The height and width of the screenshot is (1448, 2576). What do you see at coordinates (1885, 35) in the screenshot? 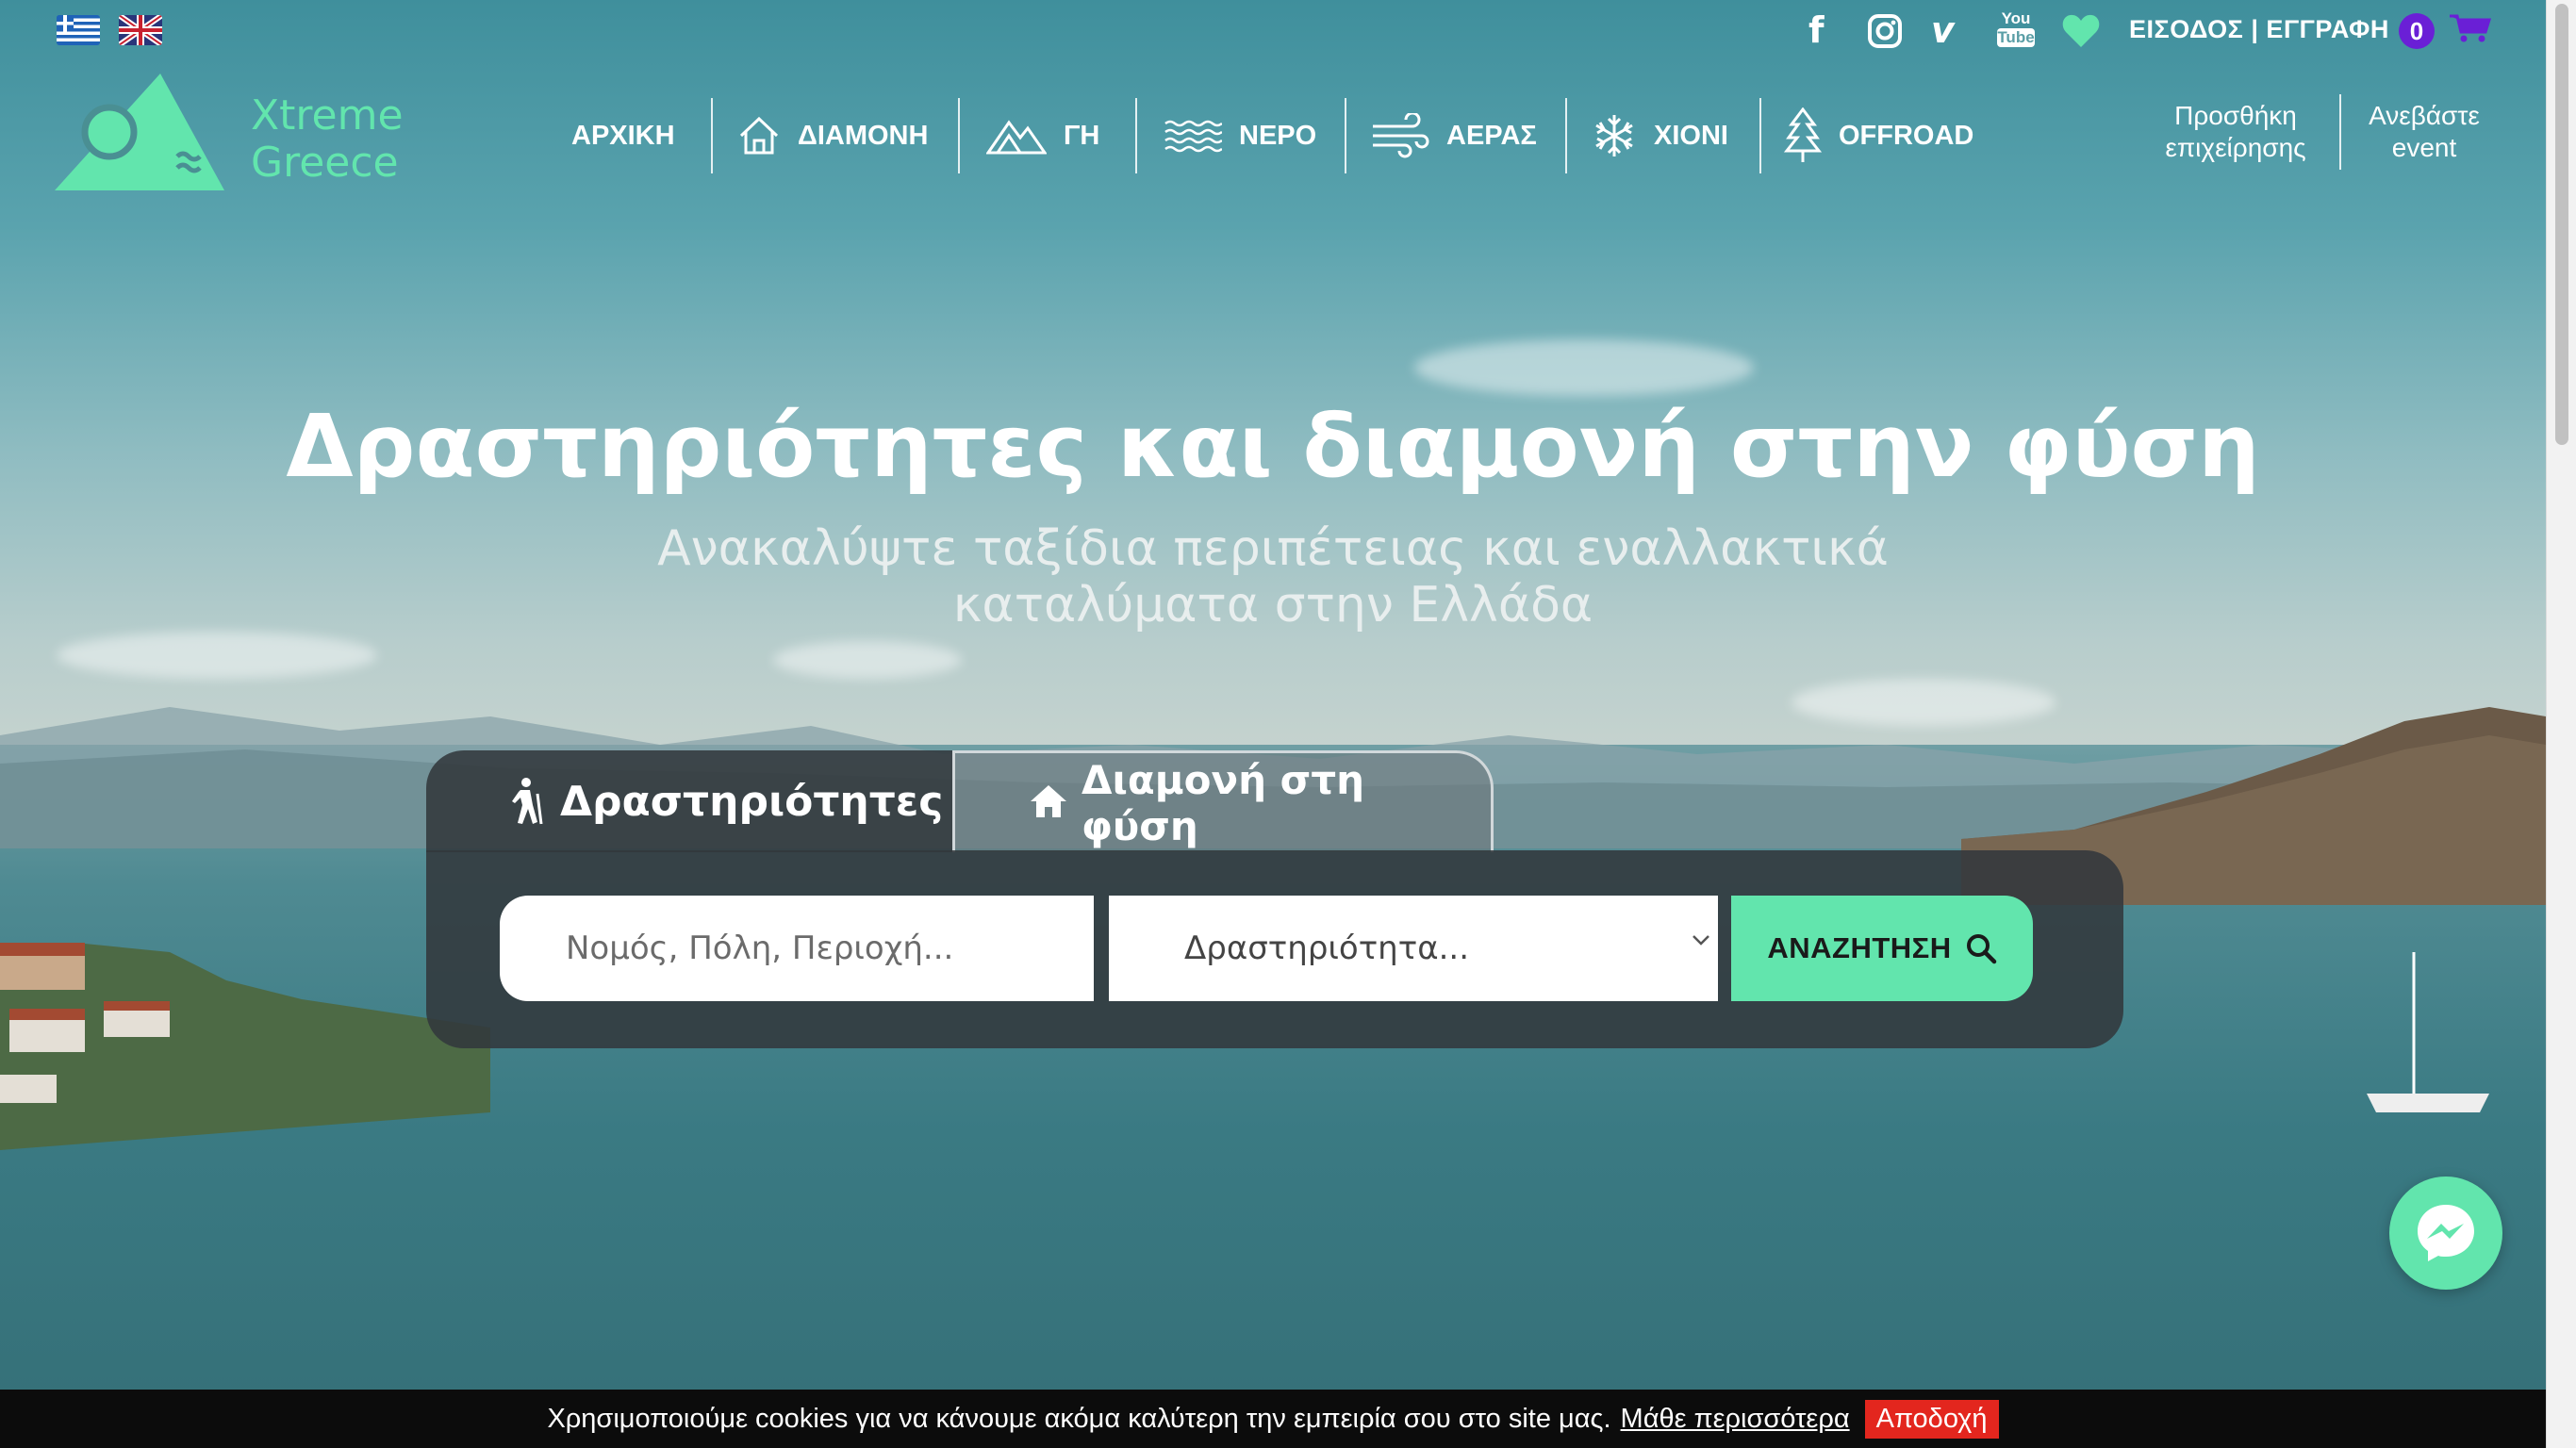
I see `instagram-icon` at bounding box center [1885, 35].